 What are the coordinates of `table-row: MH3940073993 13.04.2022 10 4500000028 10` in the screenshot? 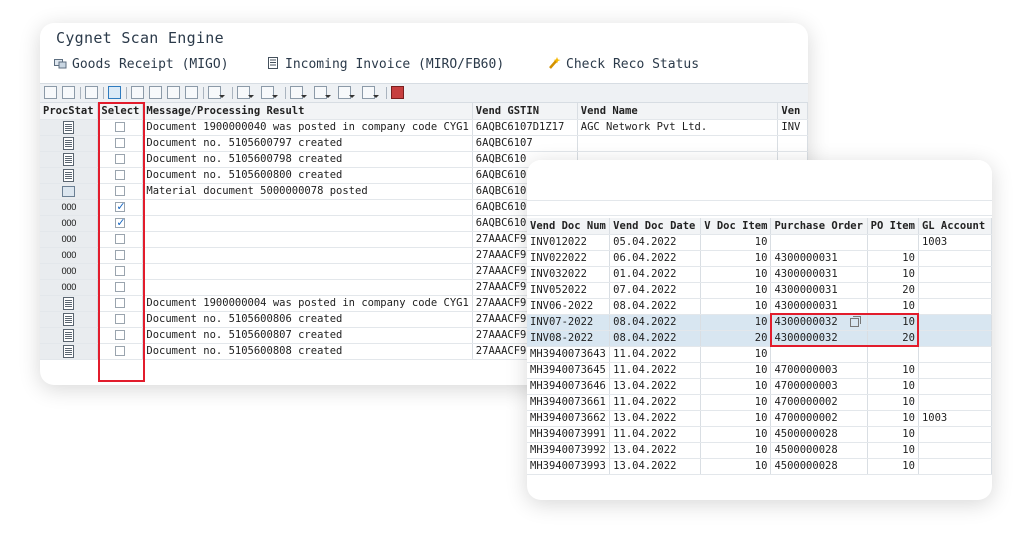 It's located at (759, 466).